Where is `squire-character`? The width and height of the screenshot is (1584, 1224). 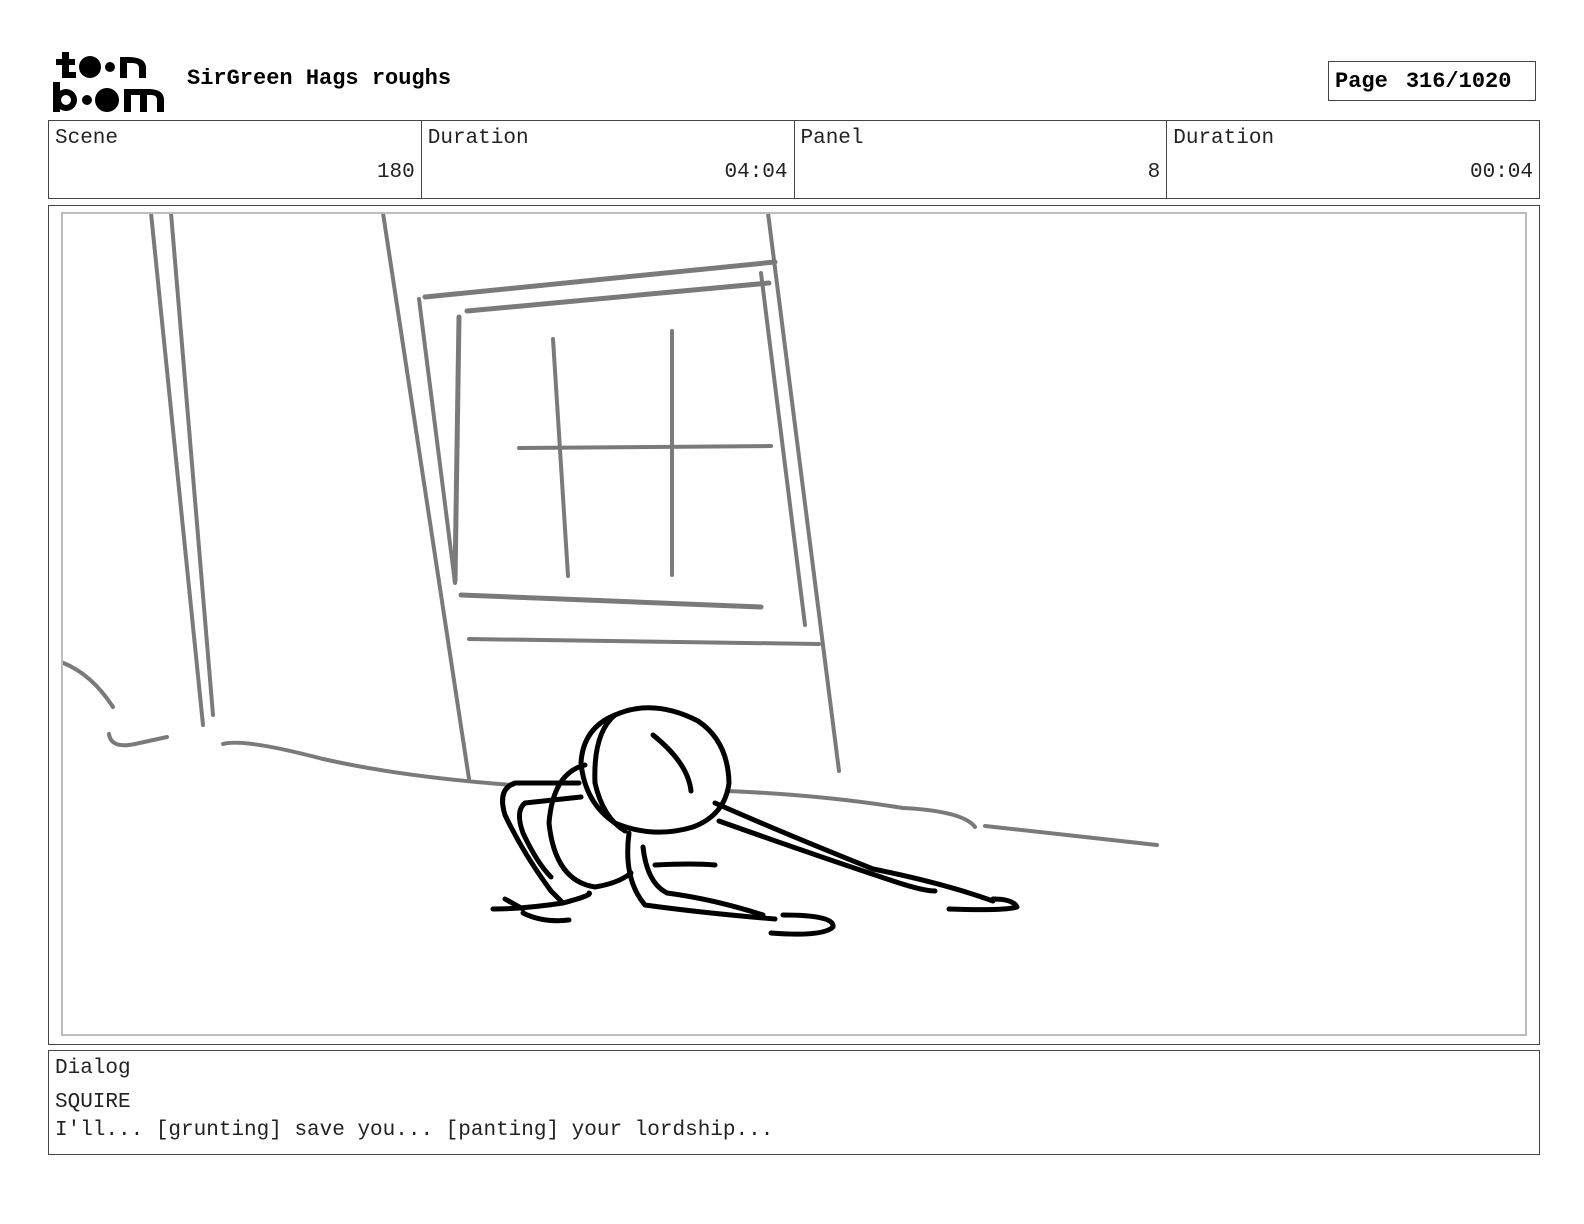 squire-character is located at coordinates (755, 821).